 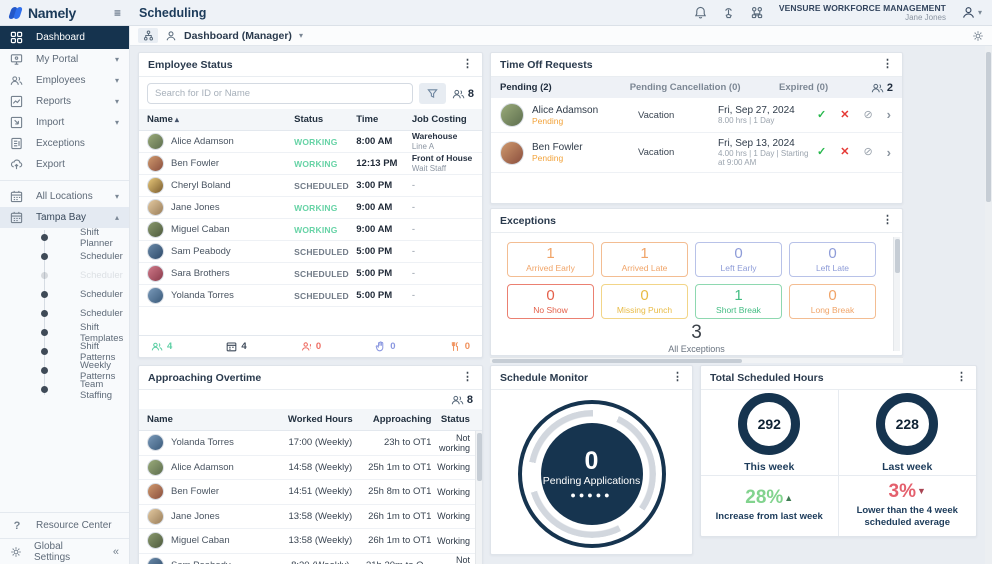 I want to click on sidebar-subitem-weekly-patterns: Weekly Patterns, so click(x=85, y=371).